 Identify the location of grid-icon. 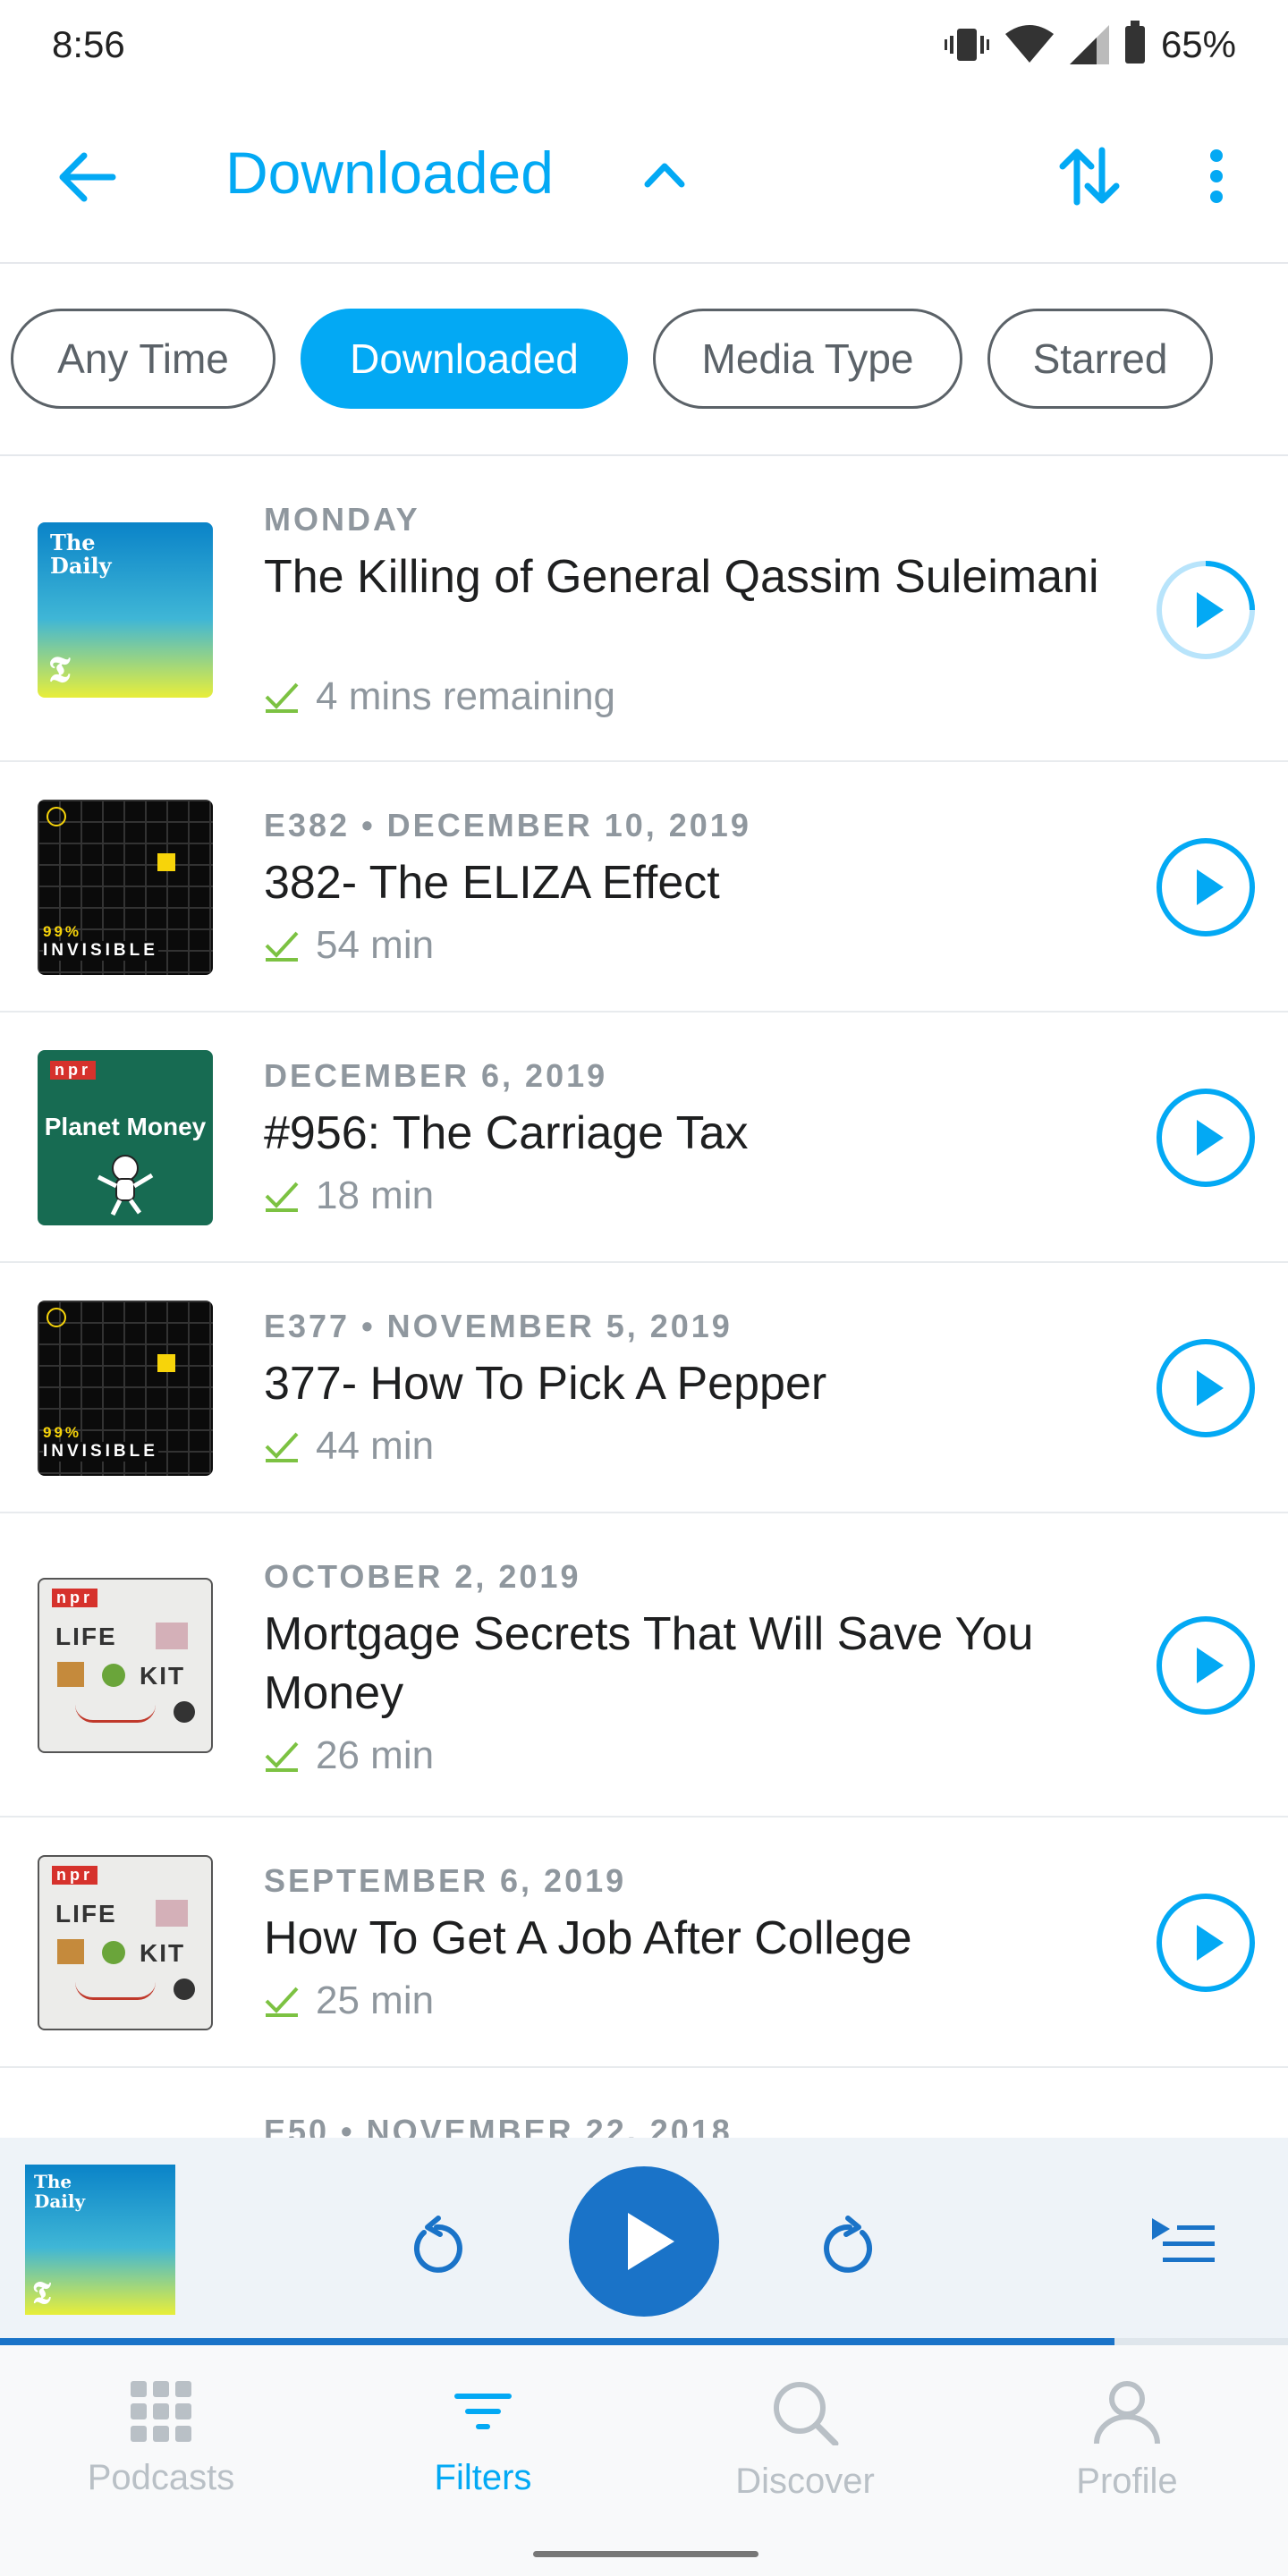
(161, 2411).